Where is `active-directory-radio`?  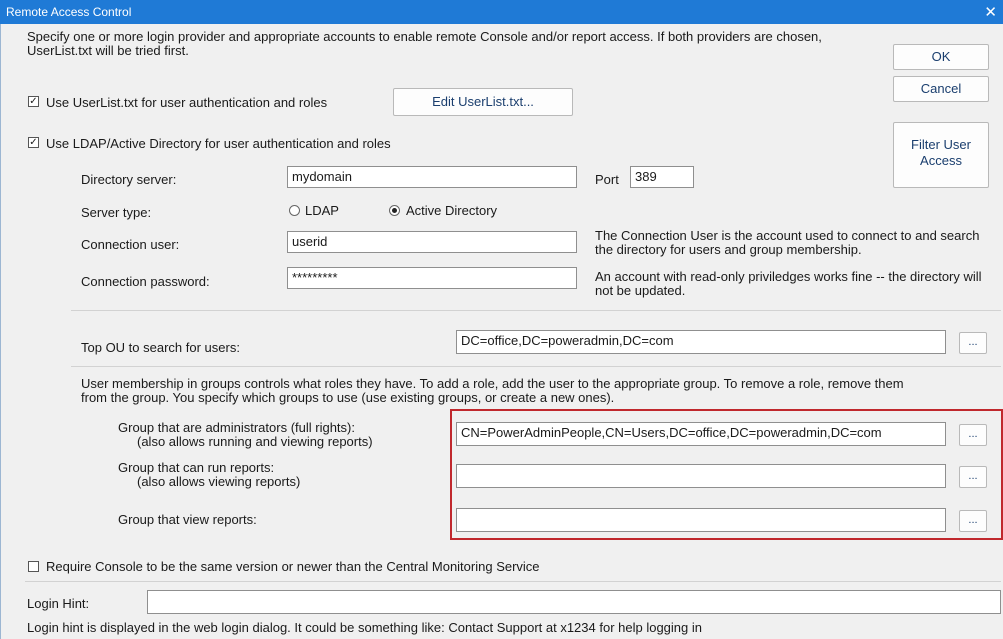 active-directory-radio is located at coordinates (394, 210).